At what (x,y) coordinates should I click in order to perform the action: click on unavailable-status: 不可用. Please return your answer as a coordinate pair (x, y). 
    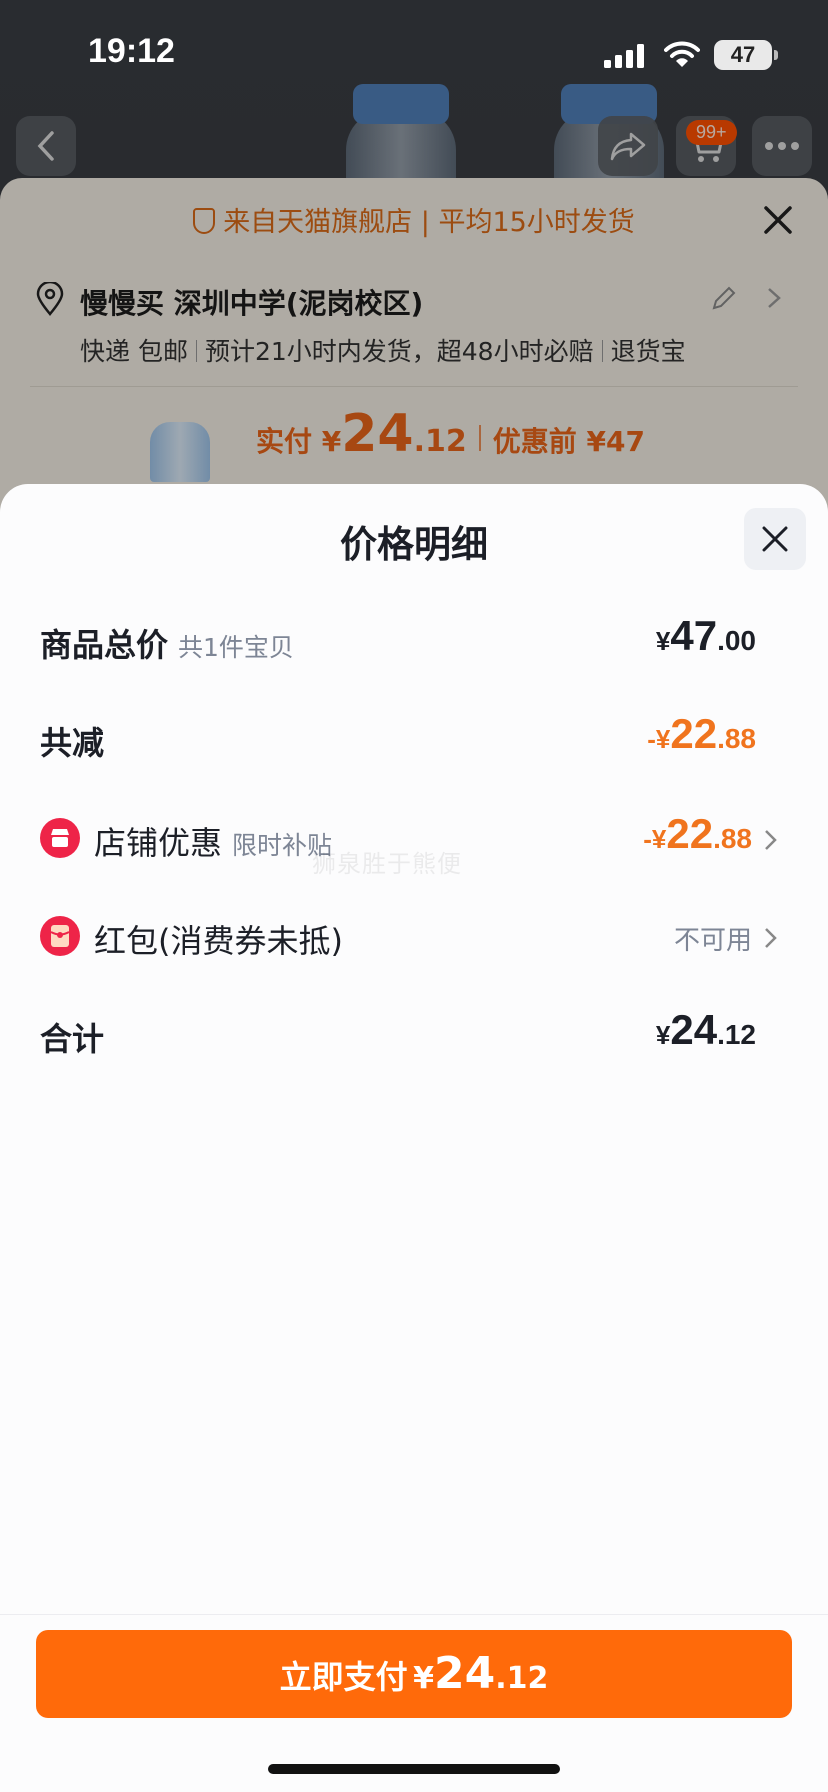
    Looking at the image, I should click on (712, 941).